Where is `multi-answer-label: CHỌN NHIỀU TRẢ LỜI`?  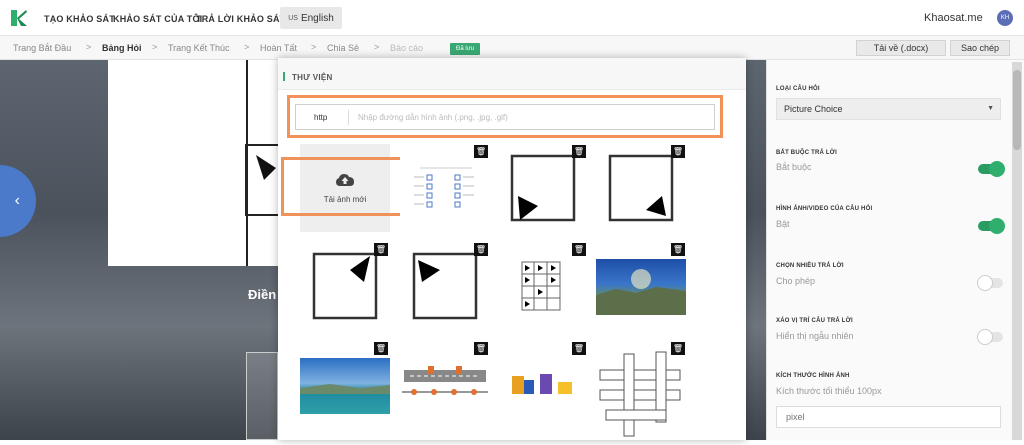
multi-answer-label: CHỌN NHIỀU TRẢ LỜI is located at coordinates (810, 266).